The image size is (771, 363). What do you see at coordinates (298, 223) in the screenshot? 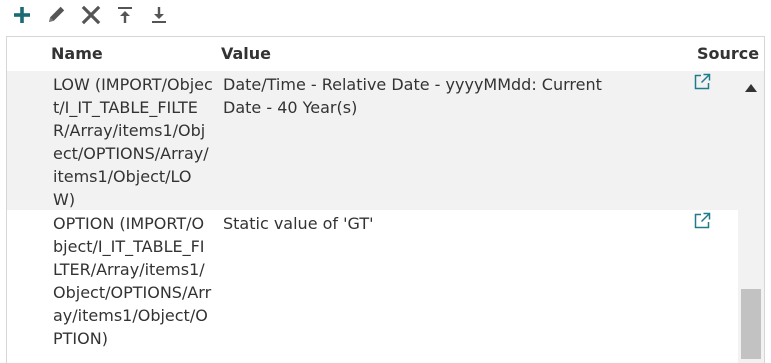
I see `row-value: Static value of 'GT'` at bounding box center [298, 223].